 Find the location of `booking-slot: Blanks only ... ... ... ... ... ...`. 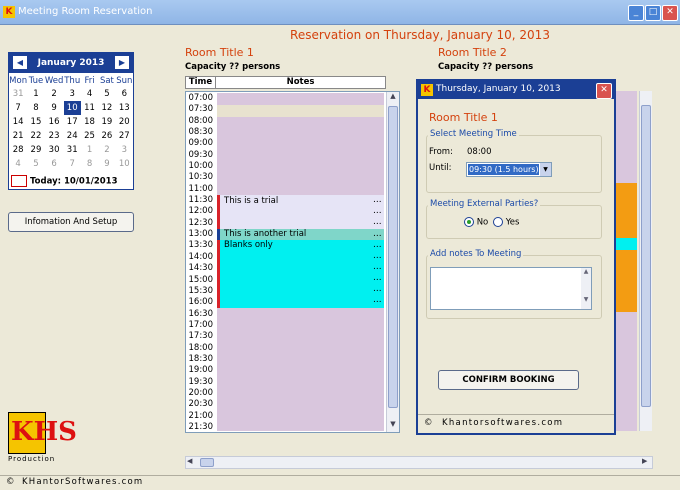

booking-slot: Blanks only ... ... ... ... ... ... is located at coordinates (300, 274).